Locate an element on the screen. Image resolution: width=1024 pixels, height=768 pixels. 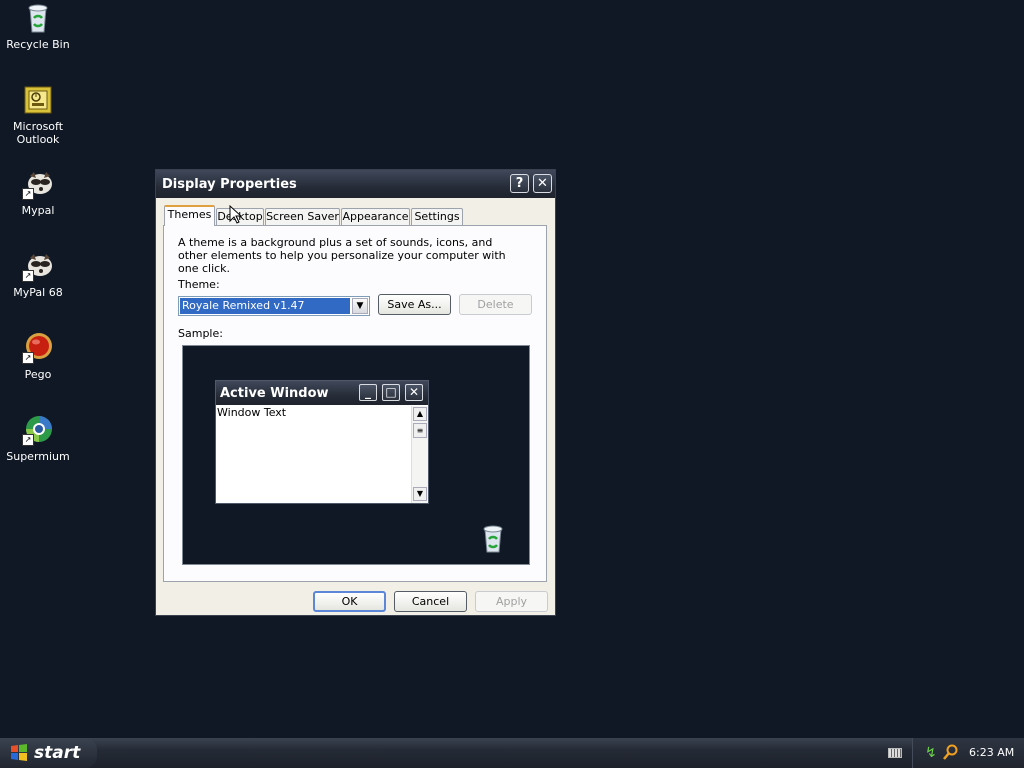
theme-label: Theme: is located at coordinates (199, 284).